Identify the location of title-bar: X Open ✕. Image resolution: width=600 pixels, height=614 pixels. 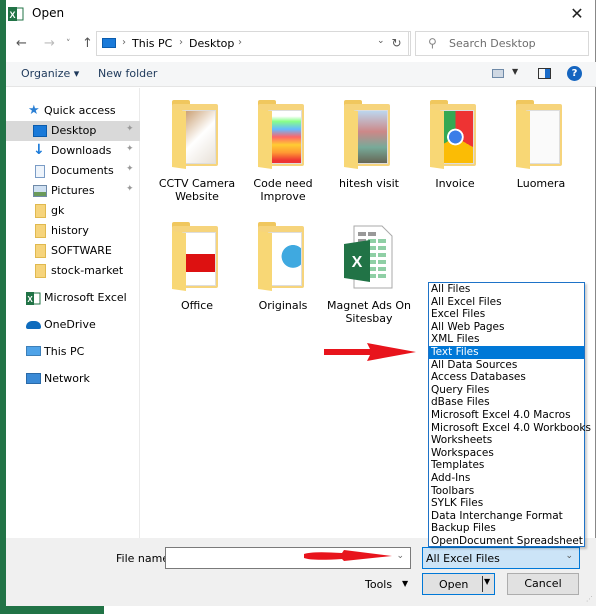
(301, 14).